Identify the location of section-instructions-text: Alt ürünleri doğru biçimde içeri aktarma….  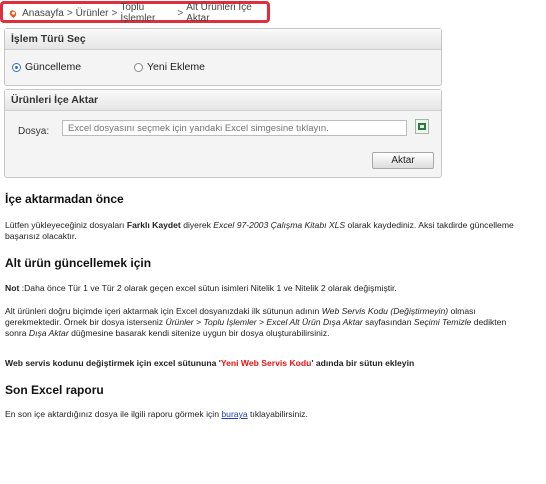
(256, 322).